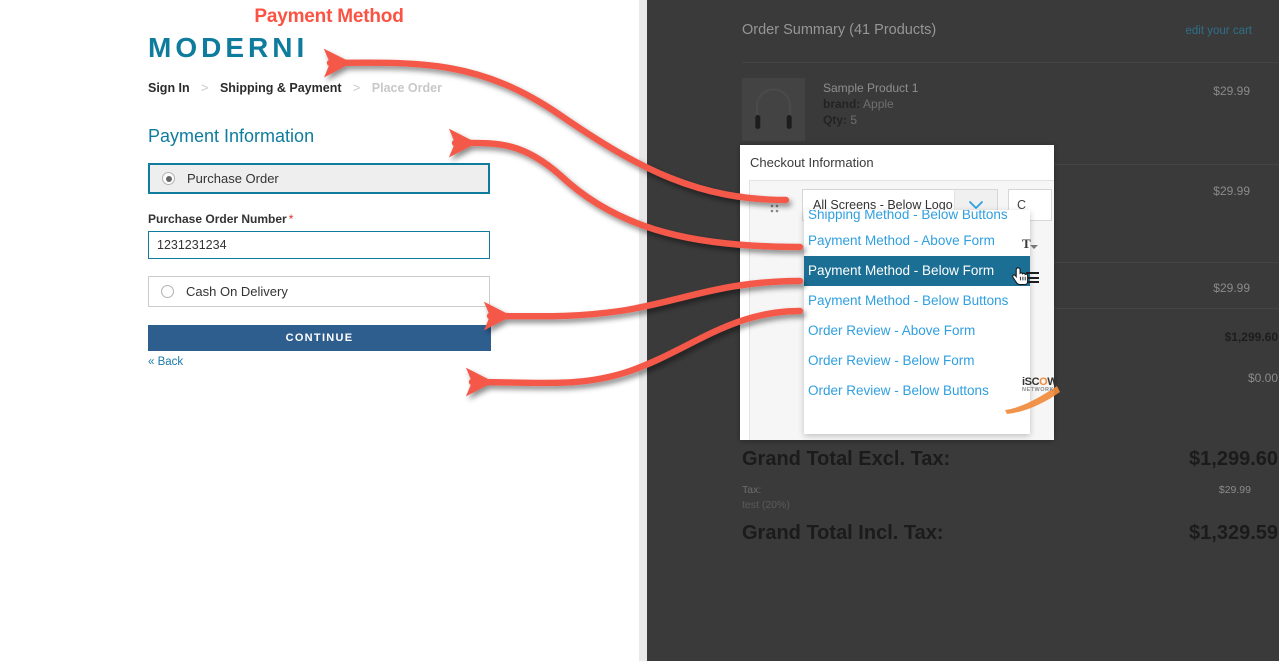  I want to click on product-qty: Qty: 5, so click(870, 120).